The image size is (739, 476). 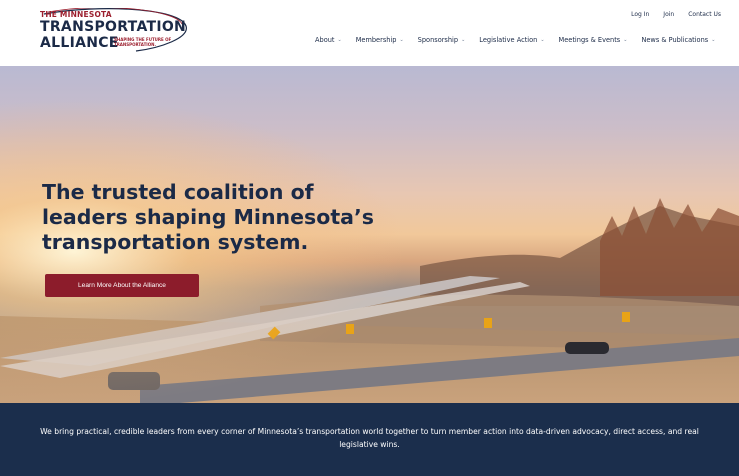 What do you see at coordinates (640, 14) in the screenshot?
I see `login-link: Log In` at bounding box center [640, 14].